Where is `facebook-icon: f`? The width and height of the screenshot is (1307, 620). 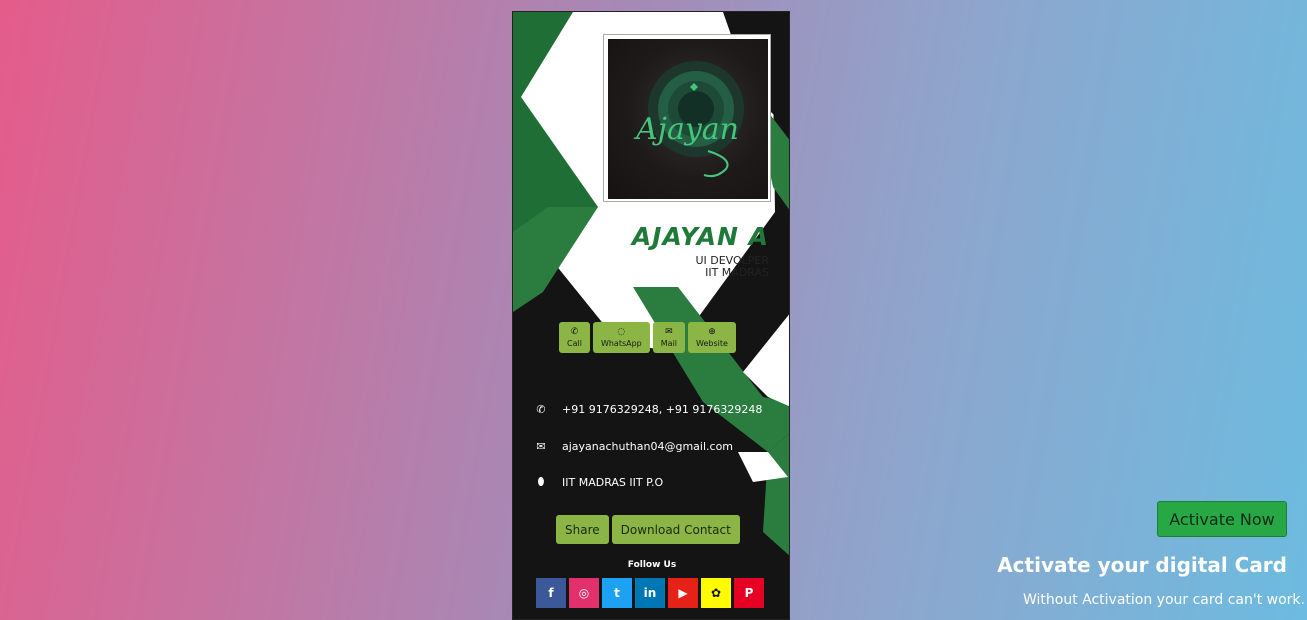
facebook-icon: f is located at coordinates (551, 593).